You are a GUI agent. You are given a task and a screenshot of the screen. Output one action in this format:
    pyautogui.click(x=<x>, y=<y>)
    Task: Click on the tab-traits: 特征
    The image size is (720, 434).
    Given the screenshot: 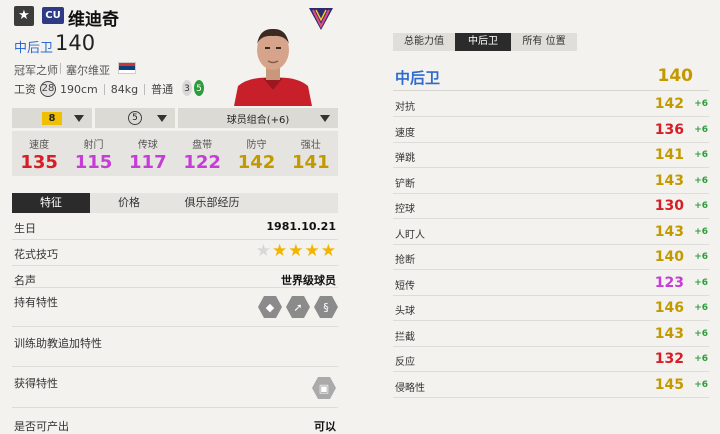 What is the action you would take?
    pyautogui.click(x=51, y=203)
    